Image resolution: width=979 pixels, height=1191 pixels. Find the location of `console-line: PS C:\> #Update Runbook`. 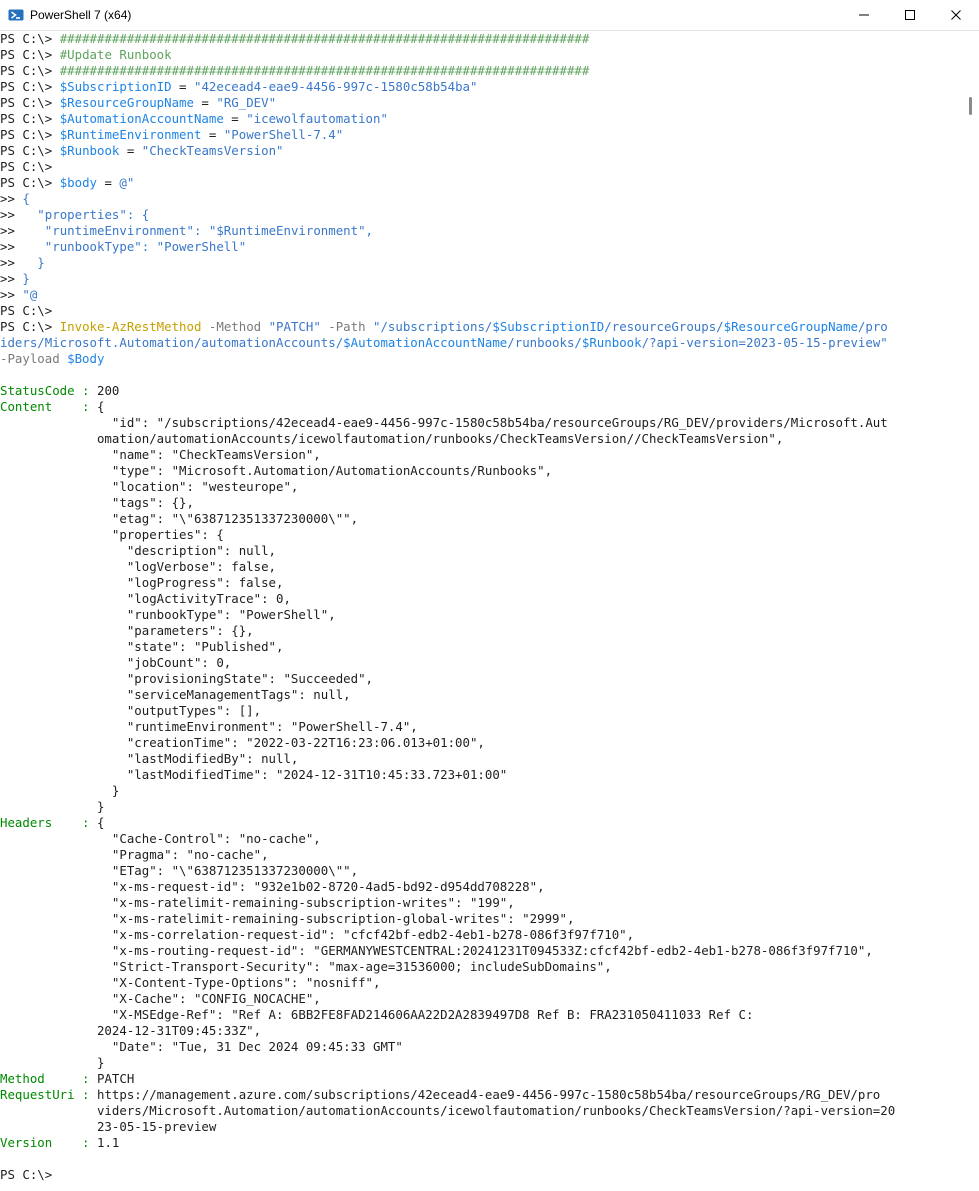

console-line: PS C:\> #Update Runbook is located at coordinates (481, 55).